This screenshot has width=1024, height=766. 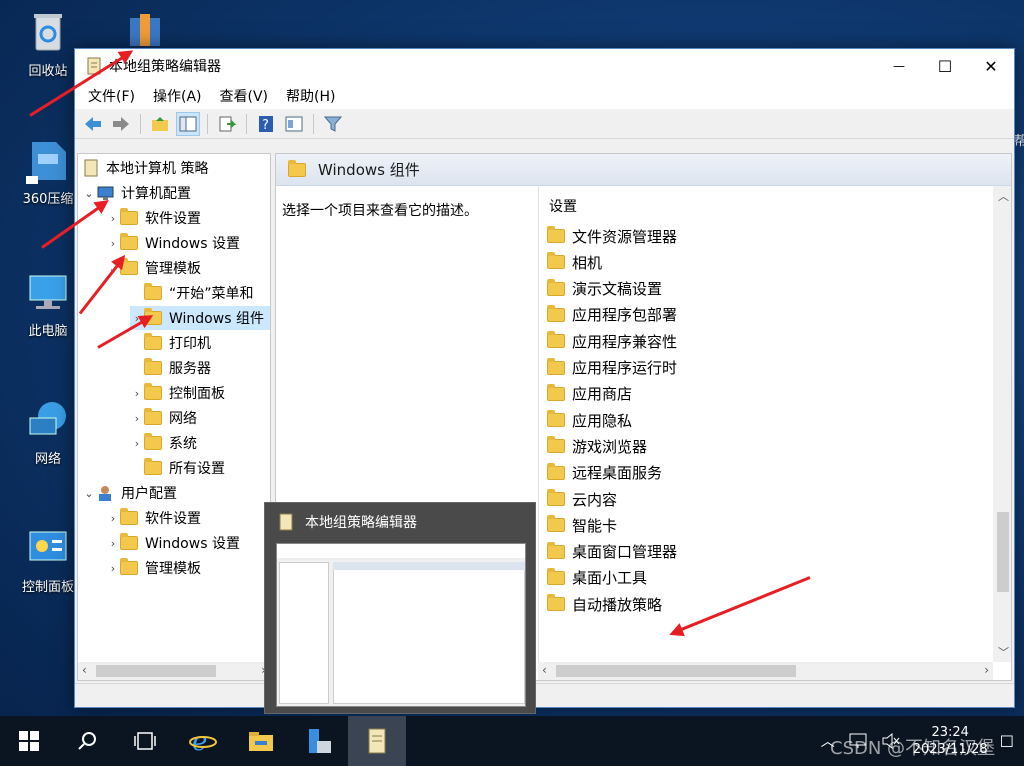 I want to click on desktop-icon-360zip: 360压缩, so click(x=48, y=171).